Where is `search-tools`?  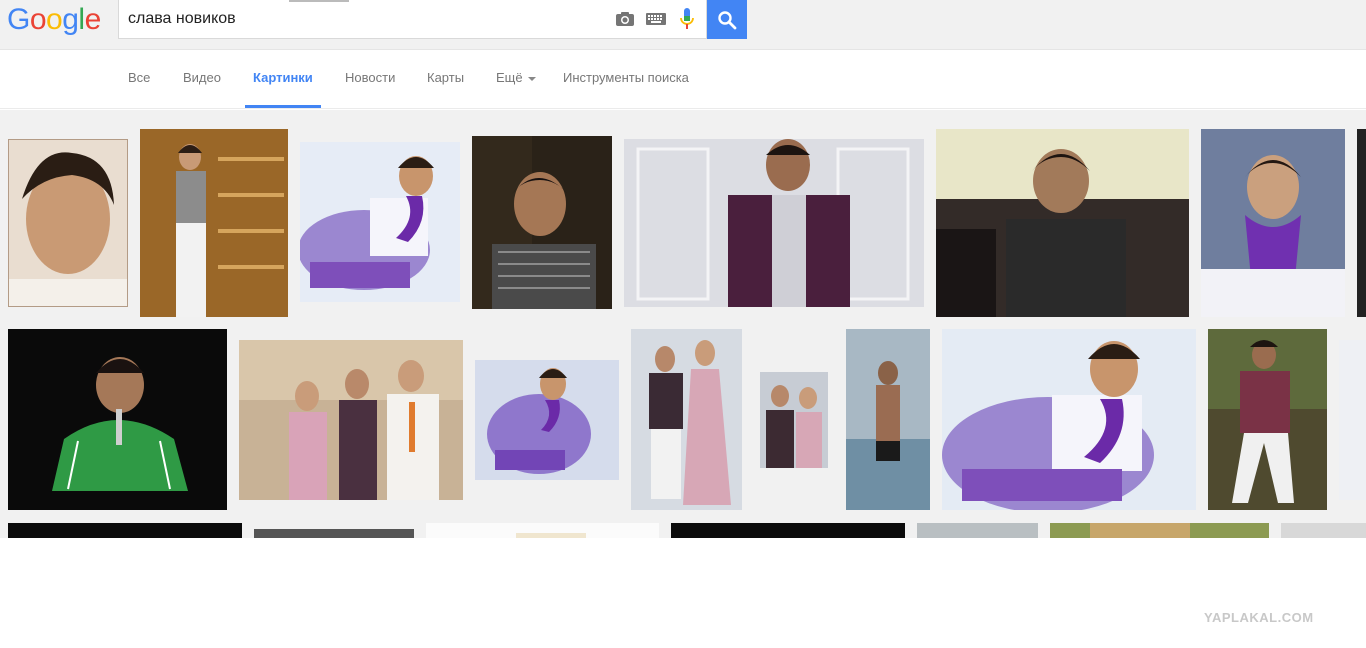
search-tools is located at coordinates (656, 18).